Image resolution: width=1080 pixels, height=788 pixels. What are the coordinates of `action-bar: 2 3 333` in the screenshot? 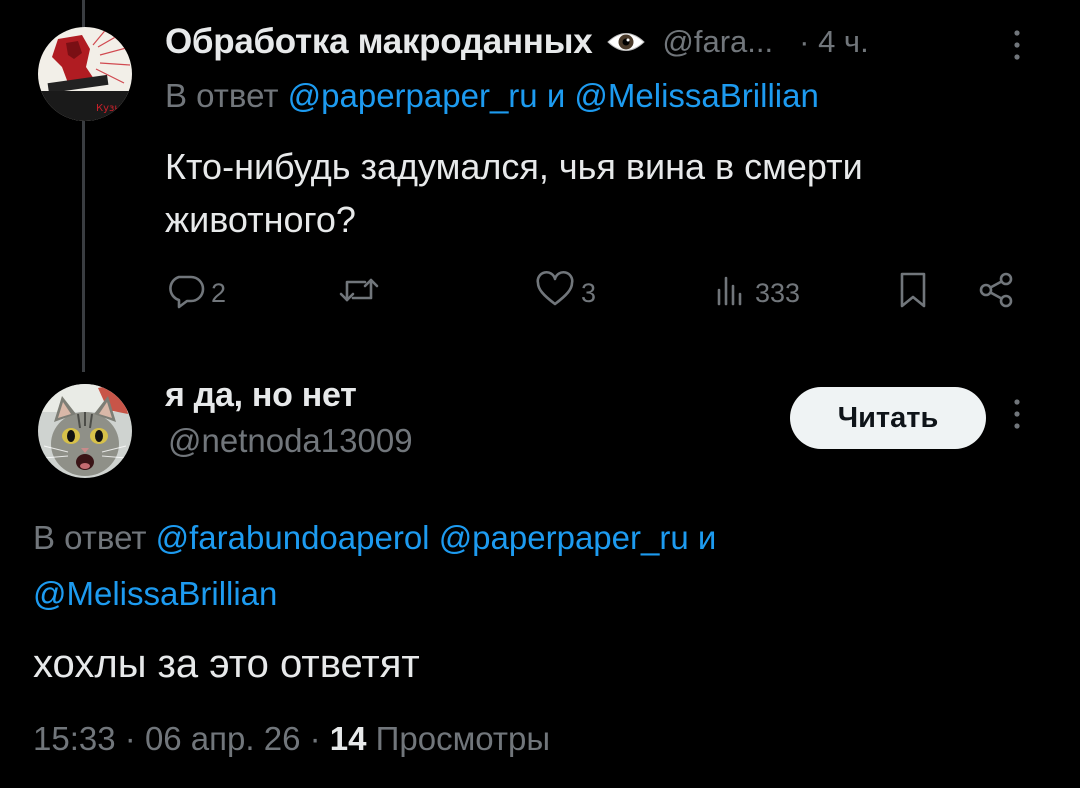 It's located at (595, 293).